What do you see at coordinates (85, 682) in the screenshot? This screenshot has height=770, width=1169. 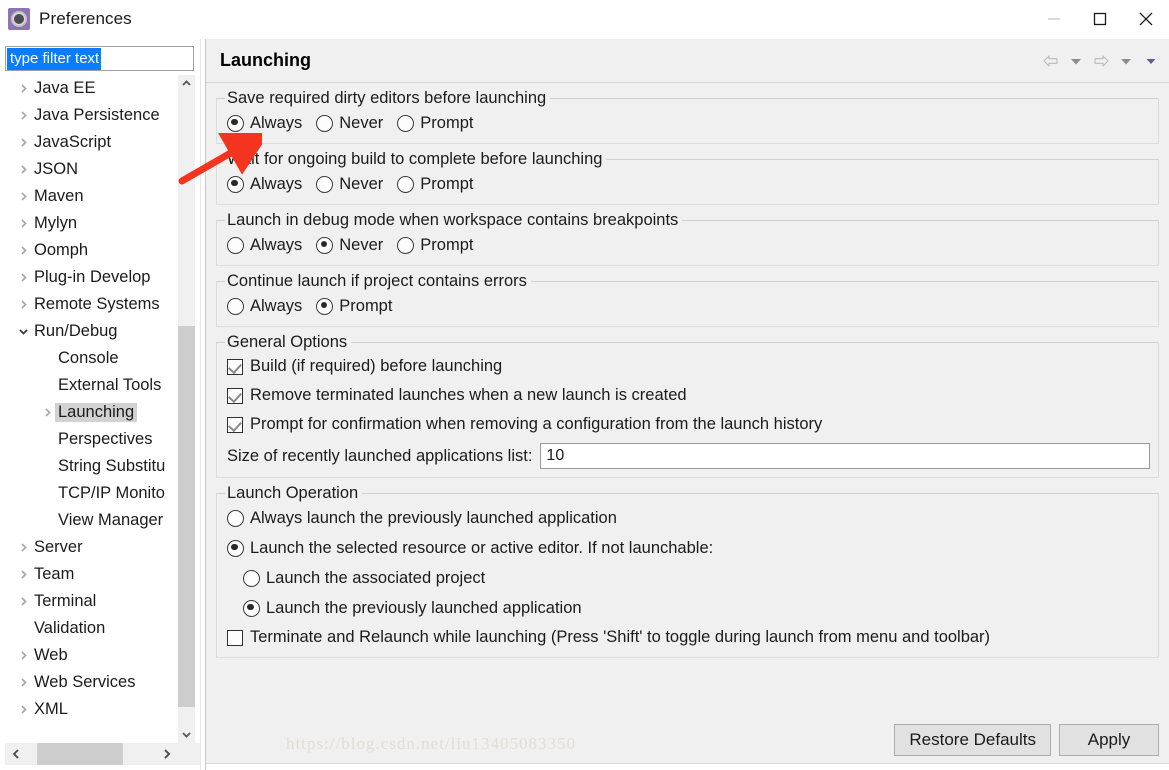 I see `sidebar-item-label: Web Services` at bounding box center [85, 682].